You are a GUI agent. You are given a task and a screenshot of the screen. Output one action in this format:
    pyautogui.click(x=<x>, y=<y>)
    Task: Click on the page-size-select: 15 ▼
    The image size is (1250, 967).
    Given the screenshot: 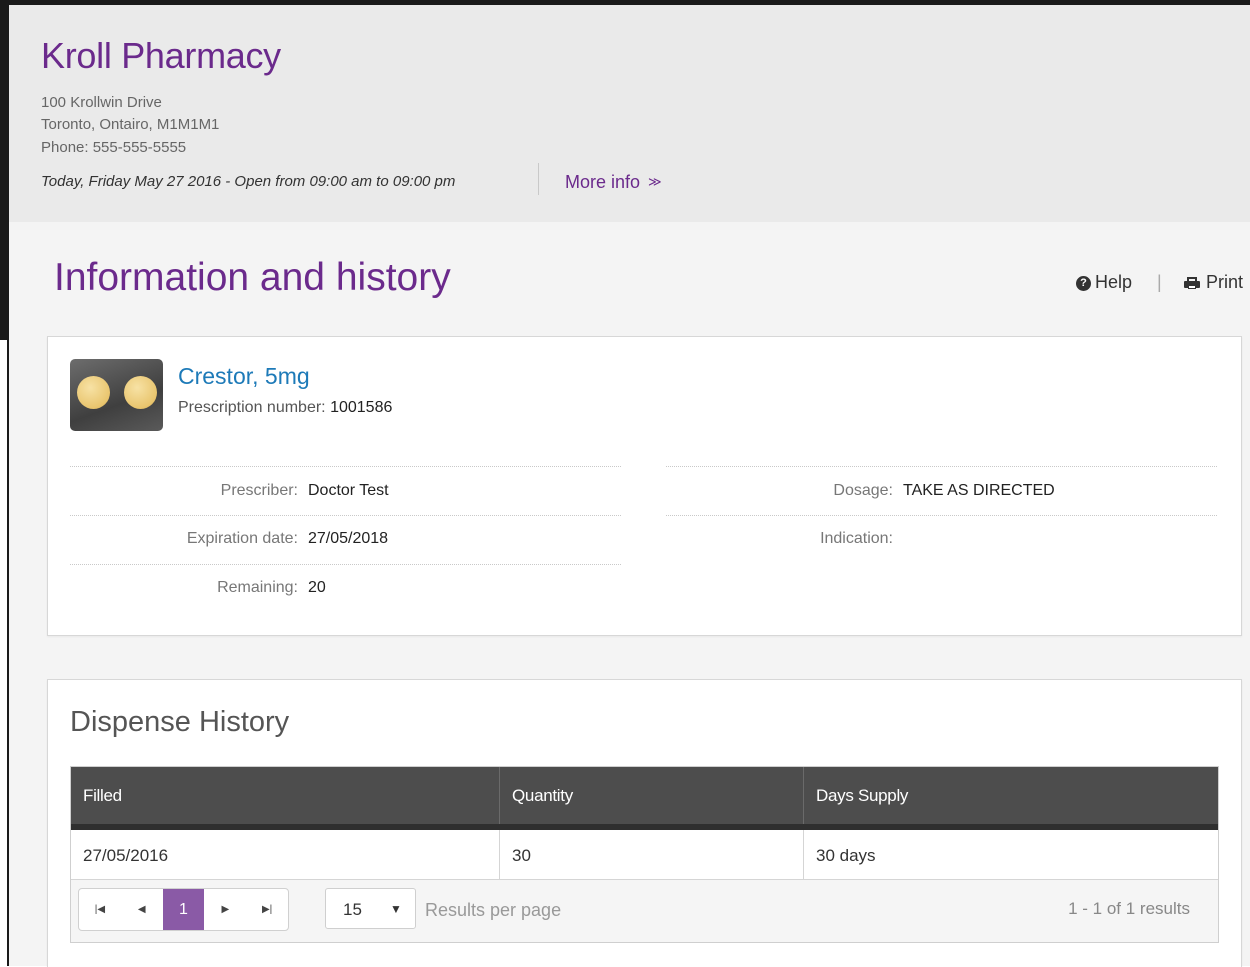 What is the action you would take?
    pyautogui.click(x=370, y=908)
    